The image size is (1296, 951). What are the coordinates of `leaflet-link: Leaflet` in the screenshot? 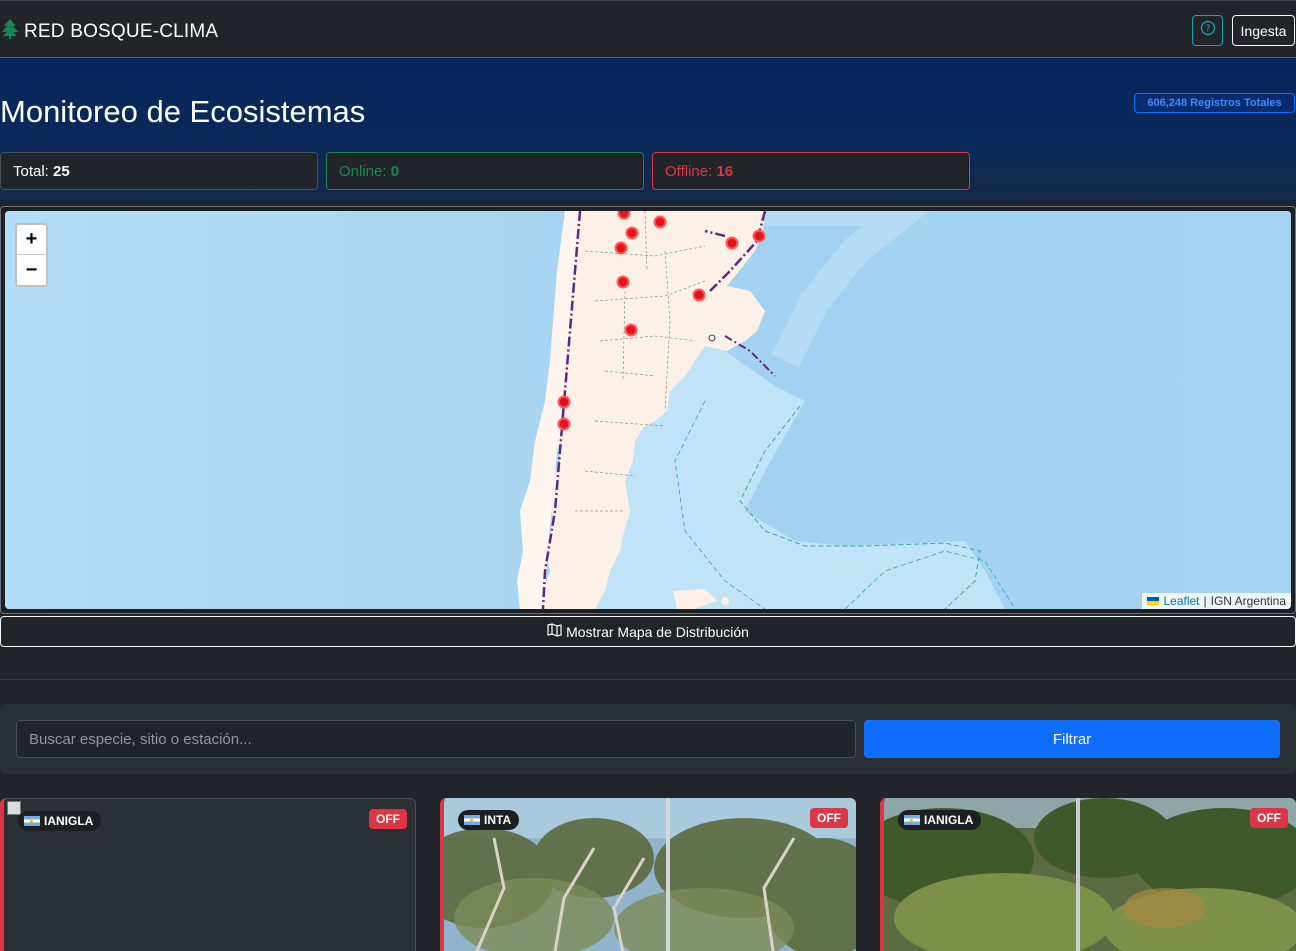 It's located at (1181, 601).